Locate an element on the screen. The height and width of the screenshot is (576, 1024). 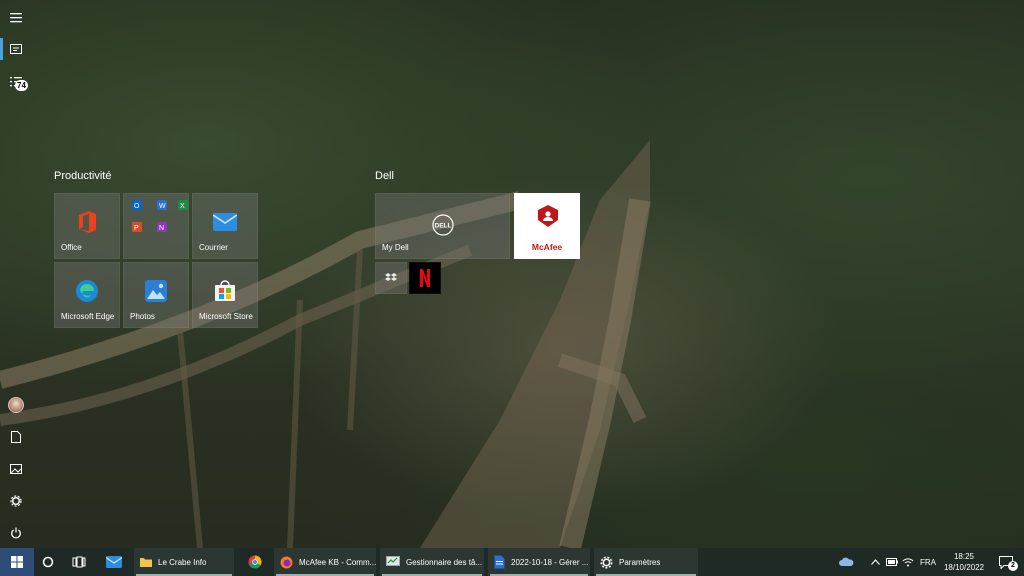
svg-text: DELL is located at coordinates (442, 225).